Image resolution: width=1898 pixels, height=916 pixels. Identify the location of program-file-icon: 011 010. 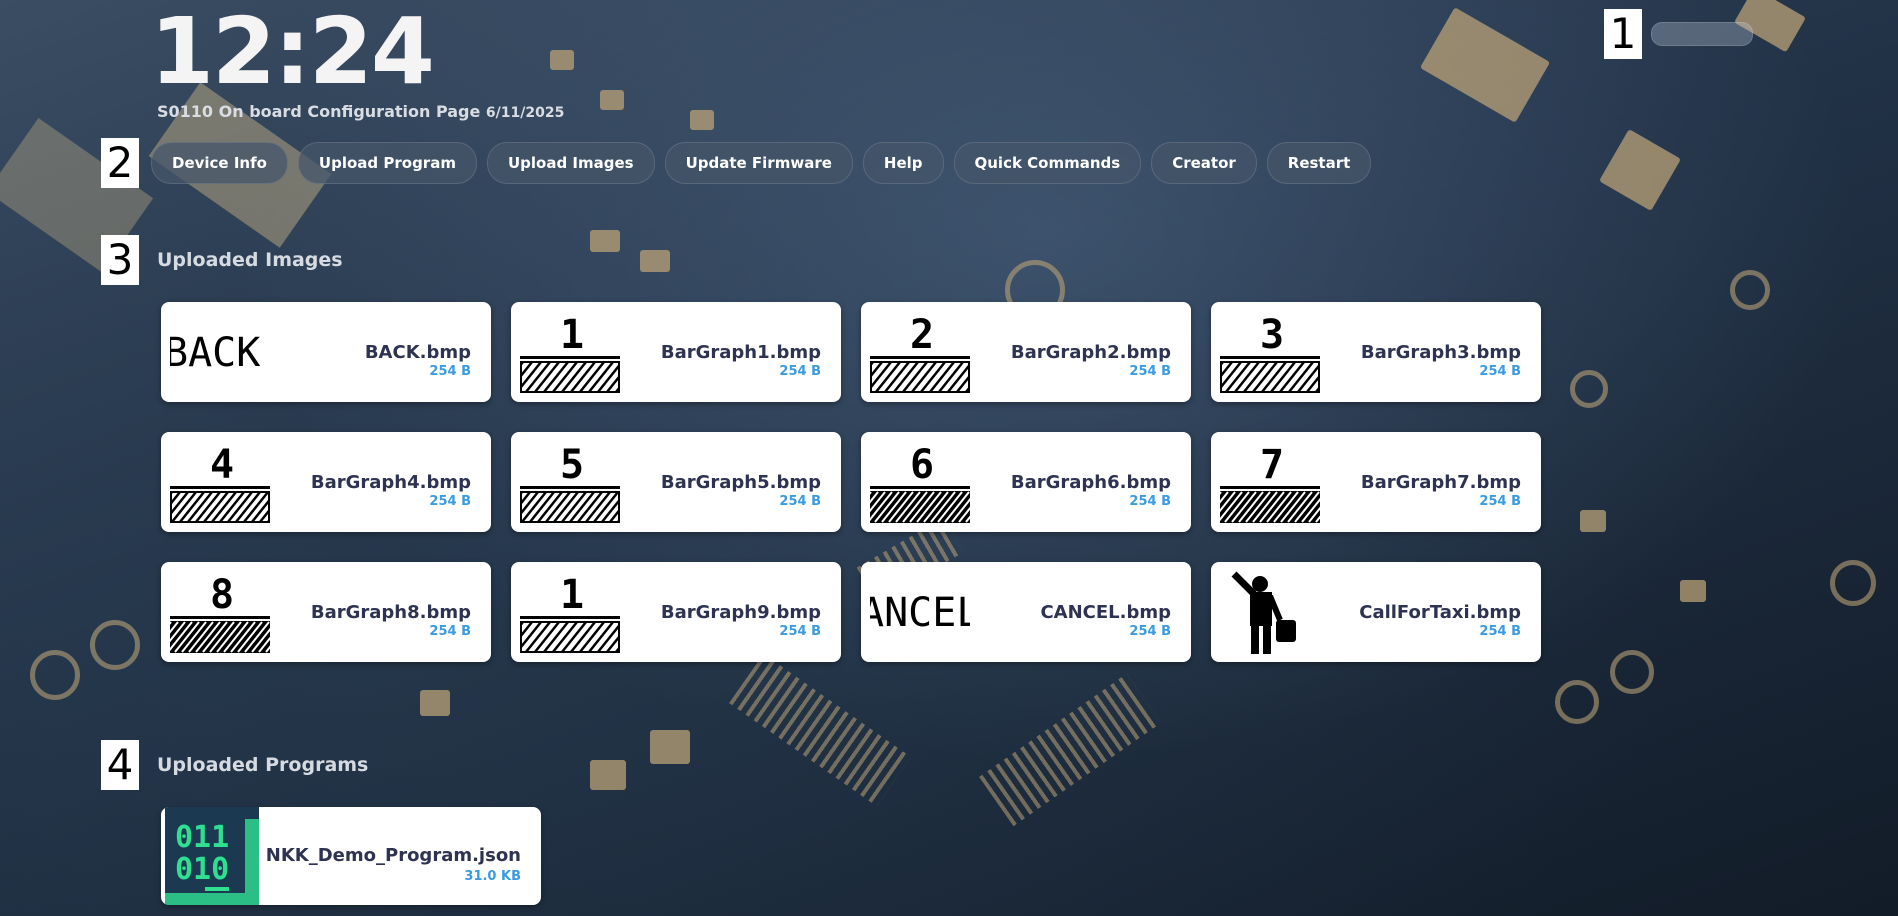
(212, 856).